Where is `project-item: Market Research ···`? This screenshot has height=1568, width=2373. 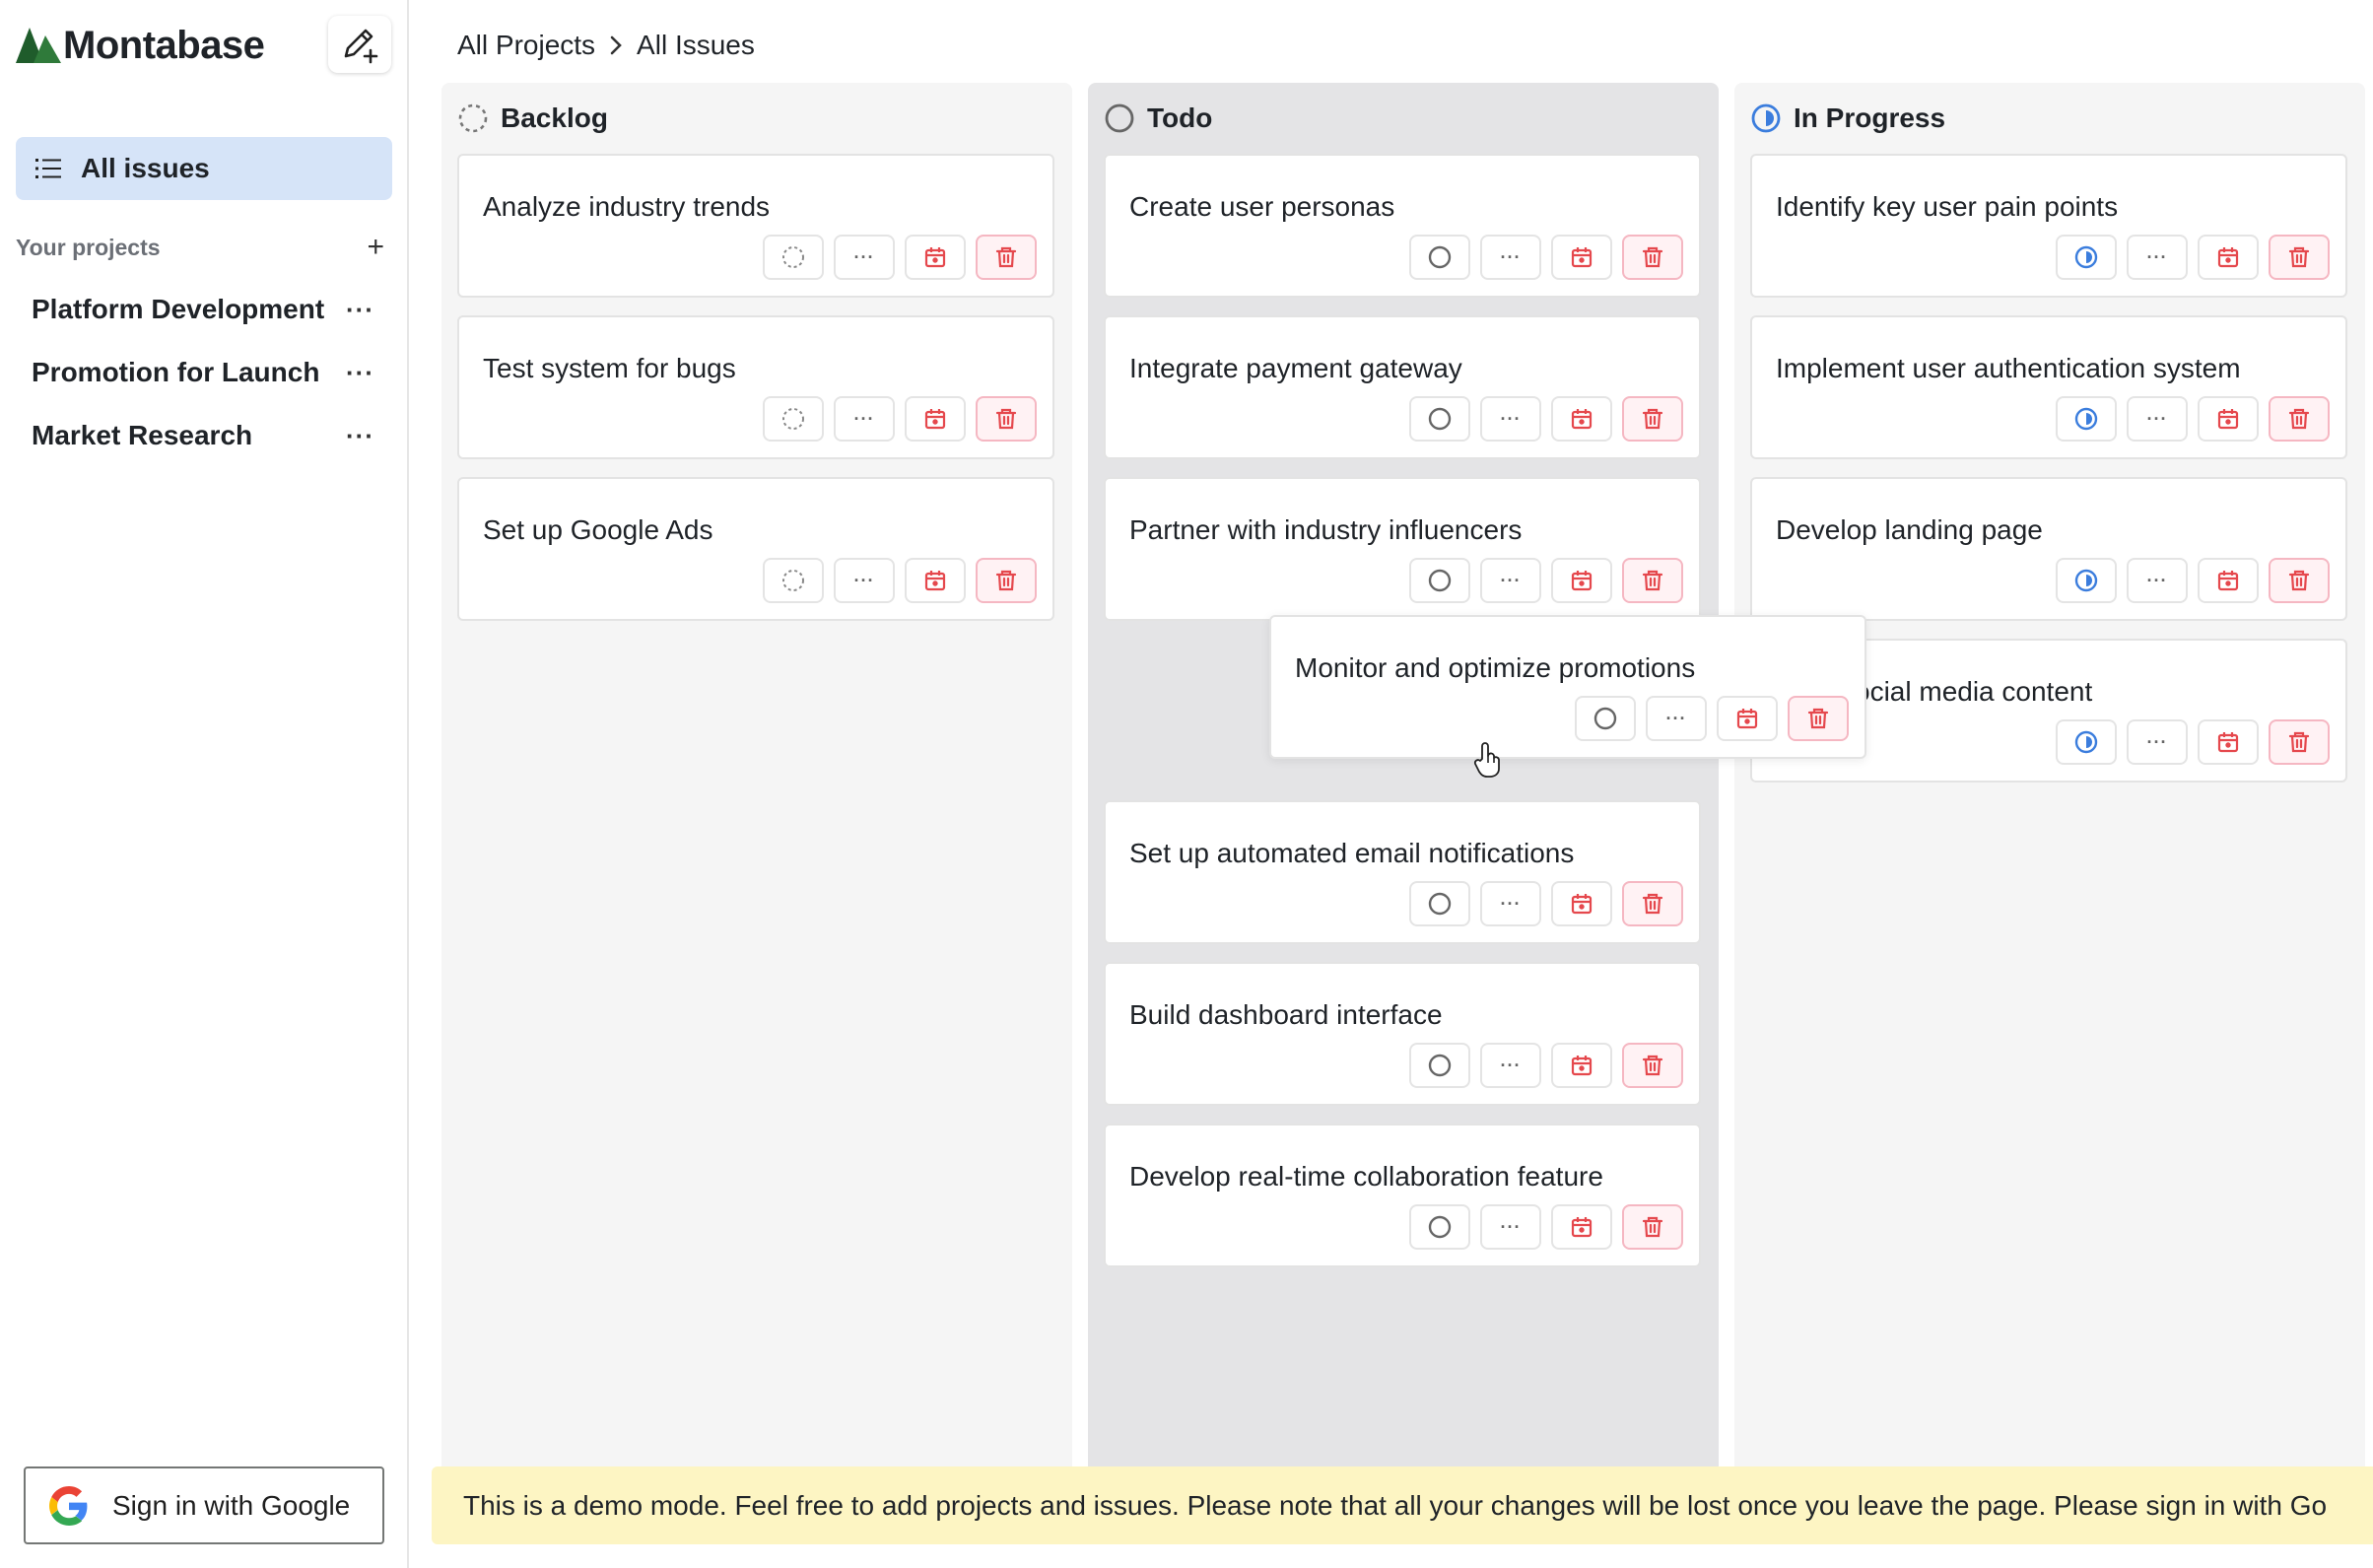
project-item: Market Research ··· is located at coordinates (204, 435).